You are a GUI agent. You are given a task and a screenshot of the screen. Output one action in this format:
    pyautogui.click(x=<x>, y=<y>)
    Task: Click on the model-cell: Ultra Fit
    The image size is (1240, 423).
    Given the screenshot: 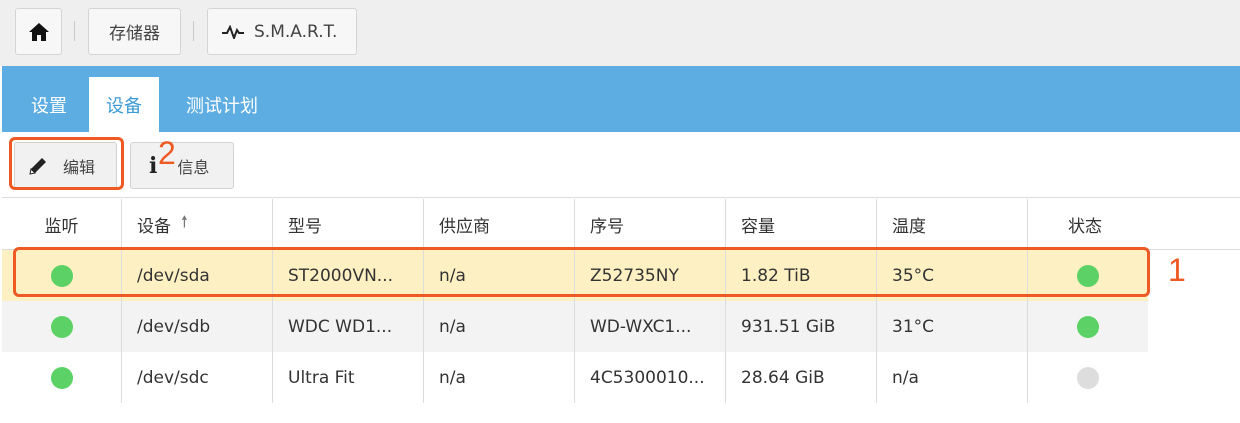 What is the action you would take?
    pyautogui.click(x=348, y=377)
    